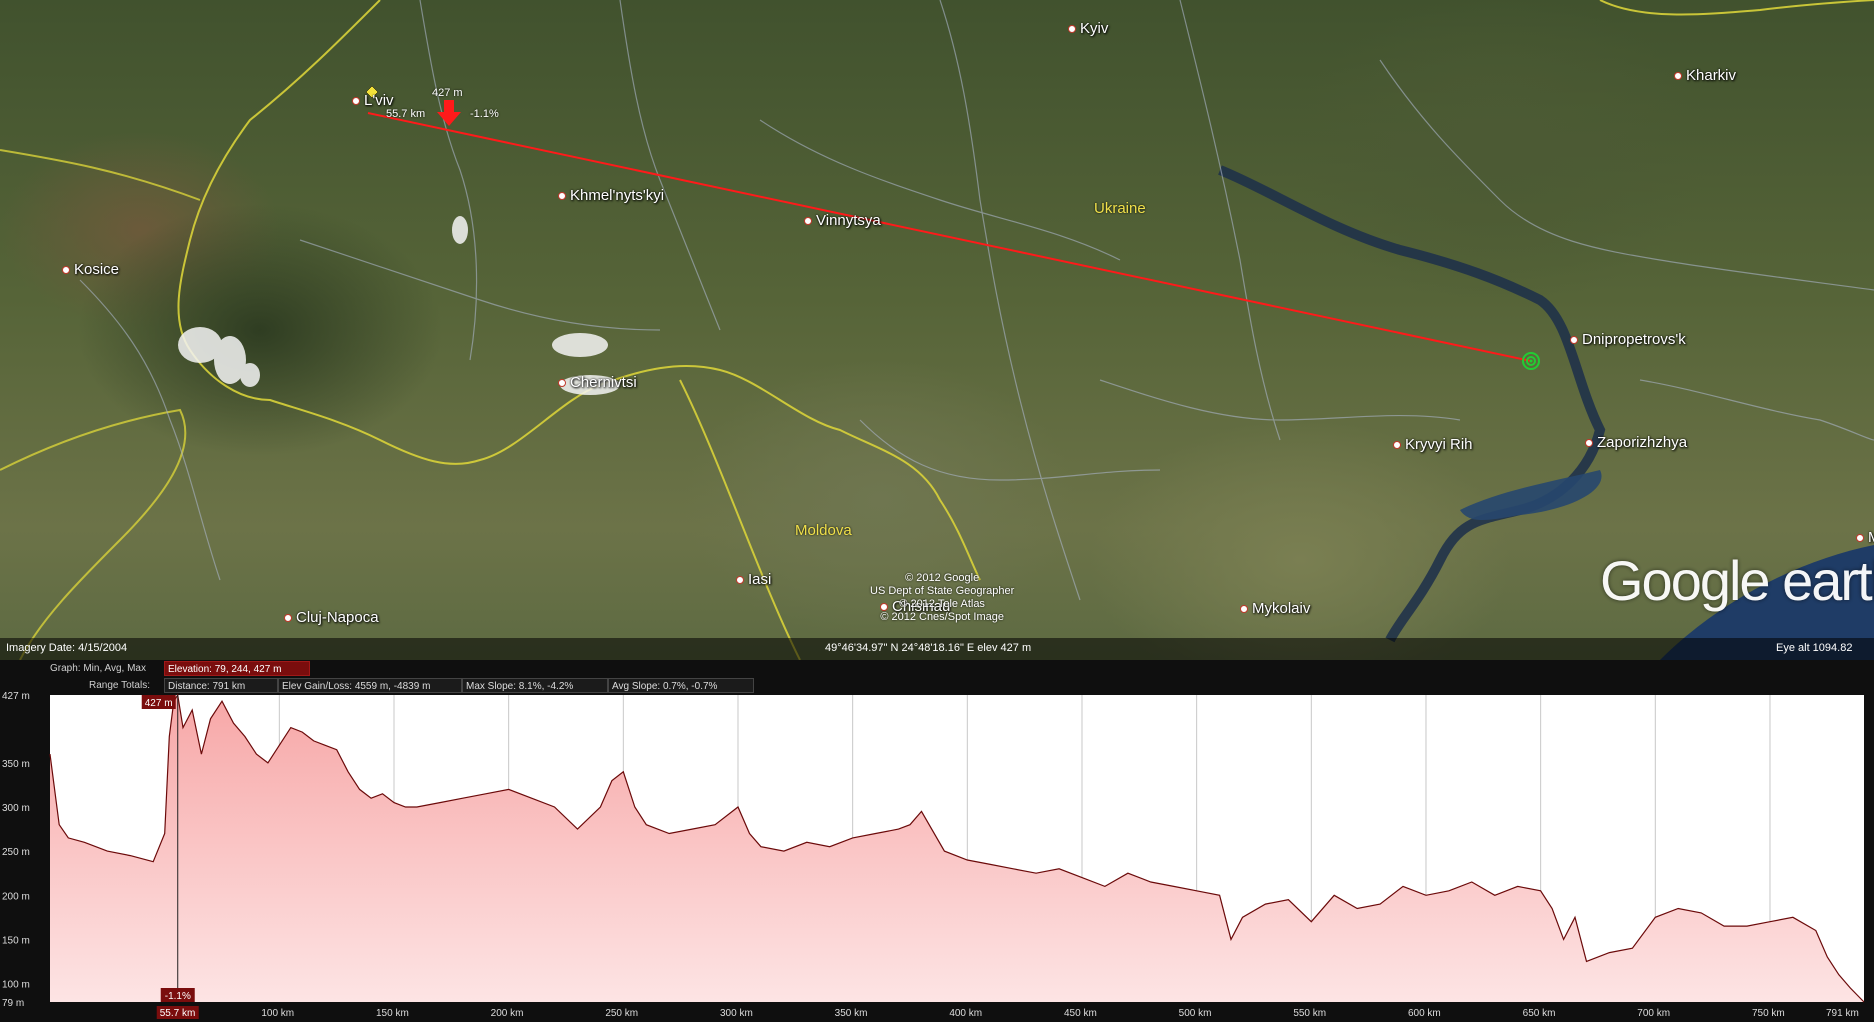 The image size is (1874, 1022). I want to click on city-name: Kyiv, so click(1094, 28).